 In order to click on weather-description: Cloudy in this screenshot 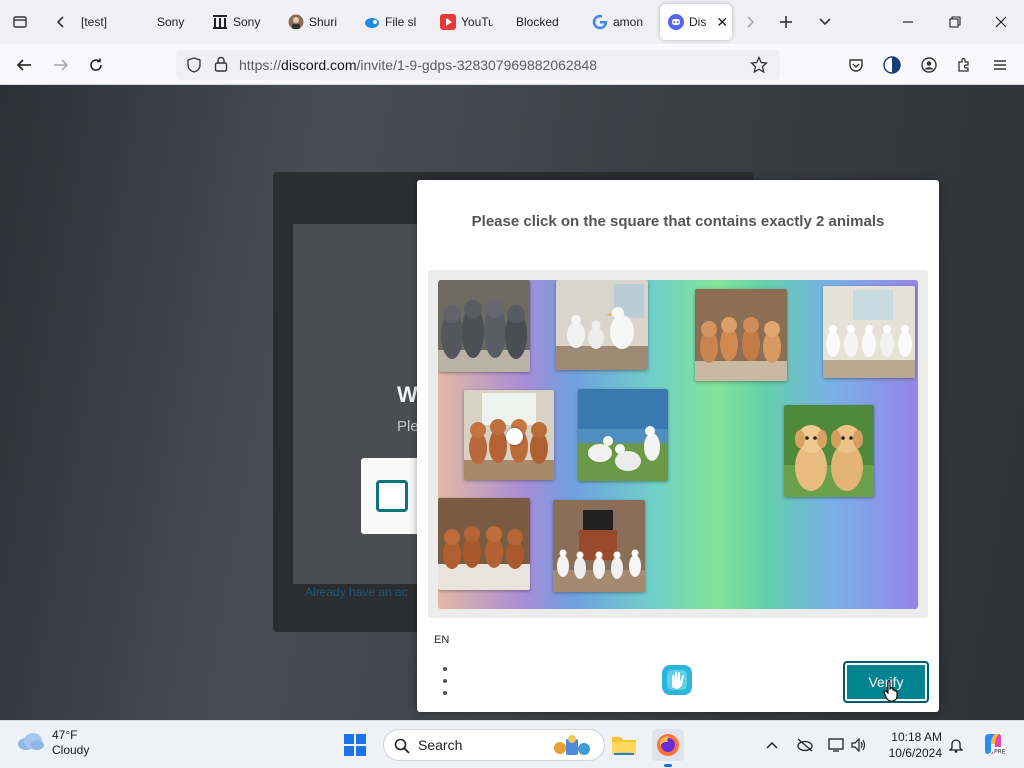, I will do `click(71, 750)`.